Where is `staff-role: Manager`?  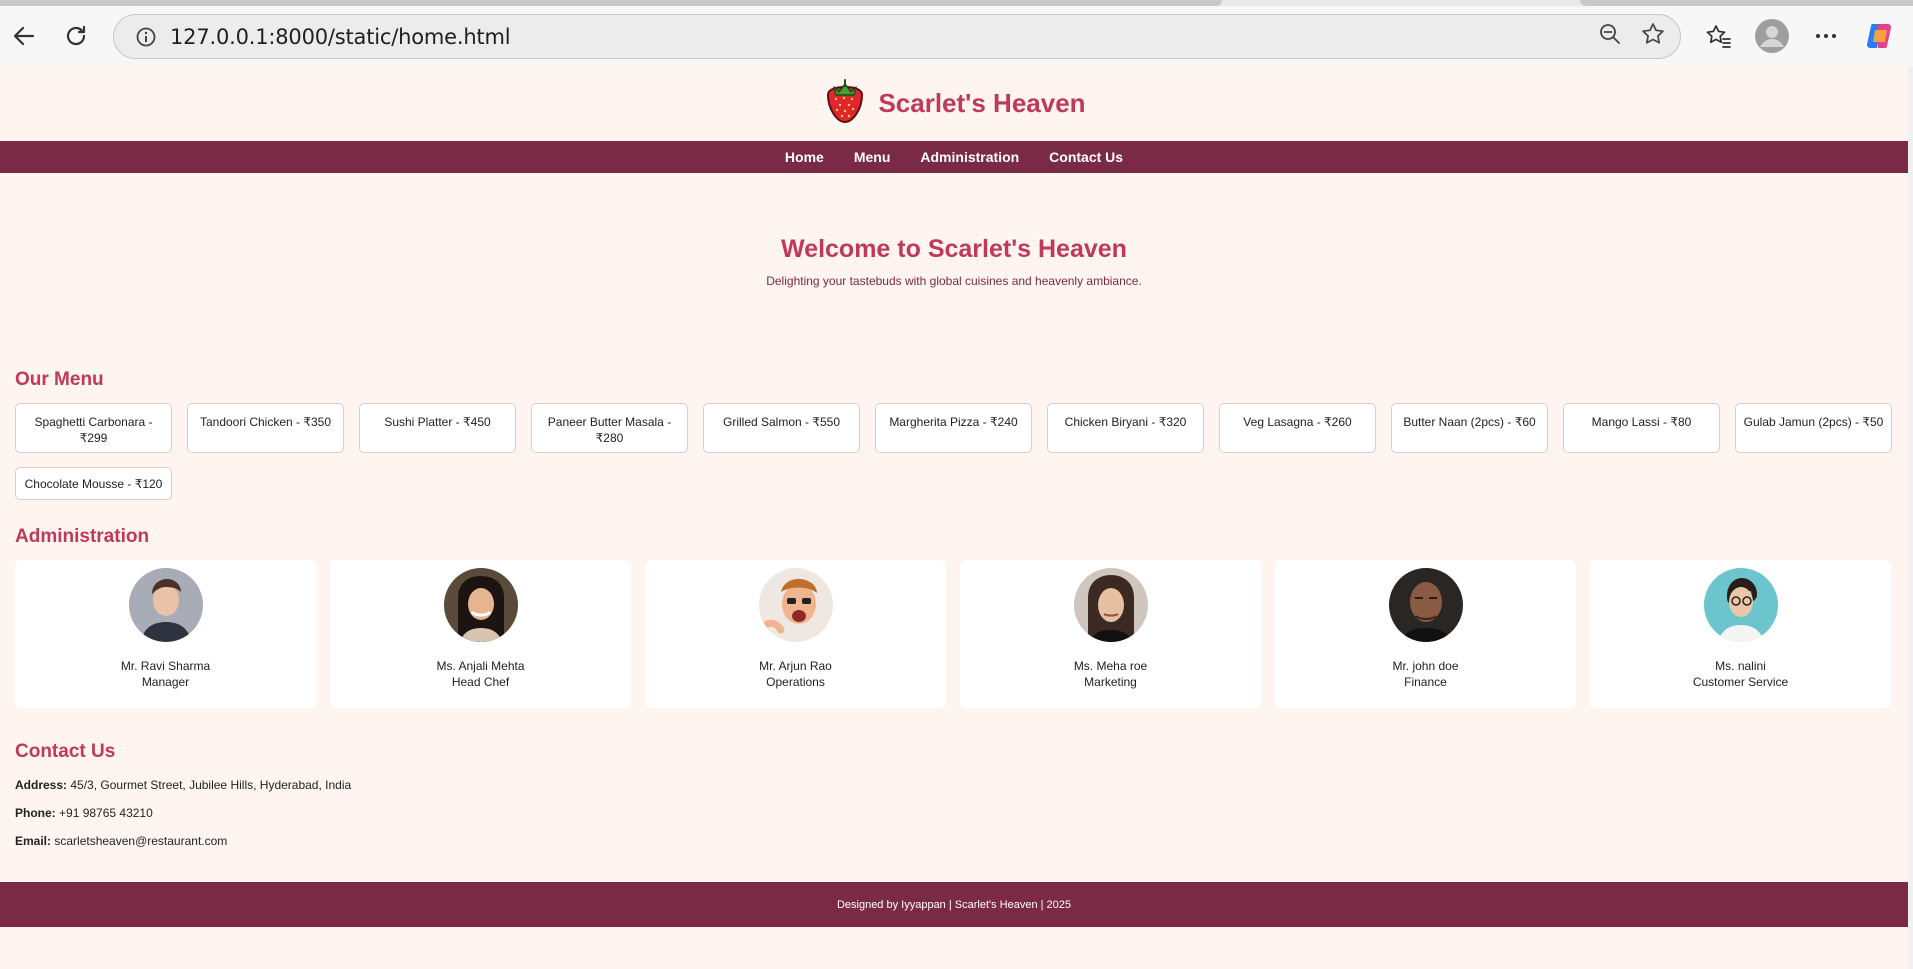
staff-role: Manager is located at coordinates (165, 682).